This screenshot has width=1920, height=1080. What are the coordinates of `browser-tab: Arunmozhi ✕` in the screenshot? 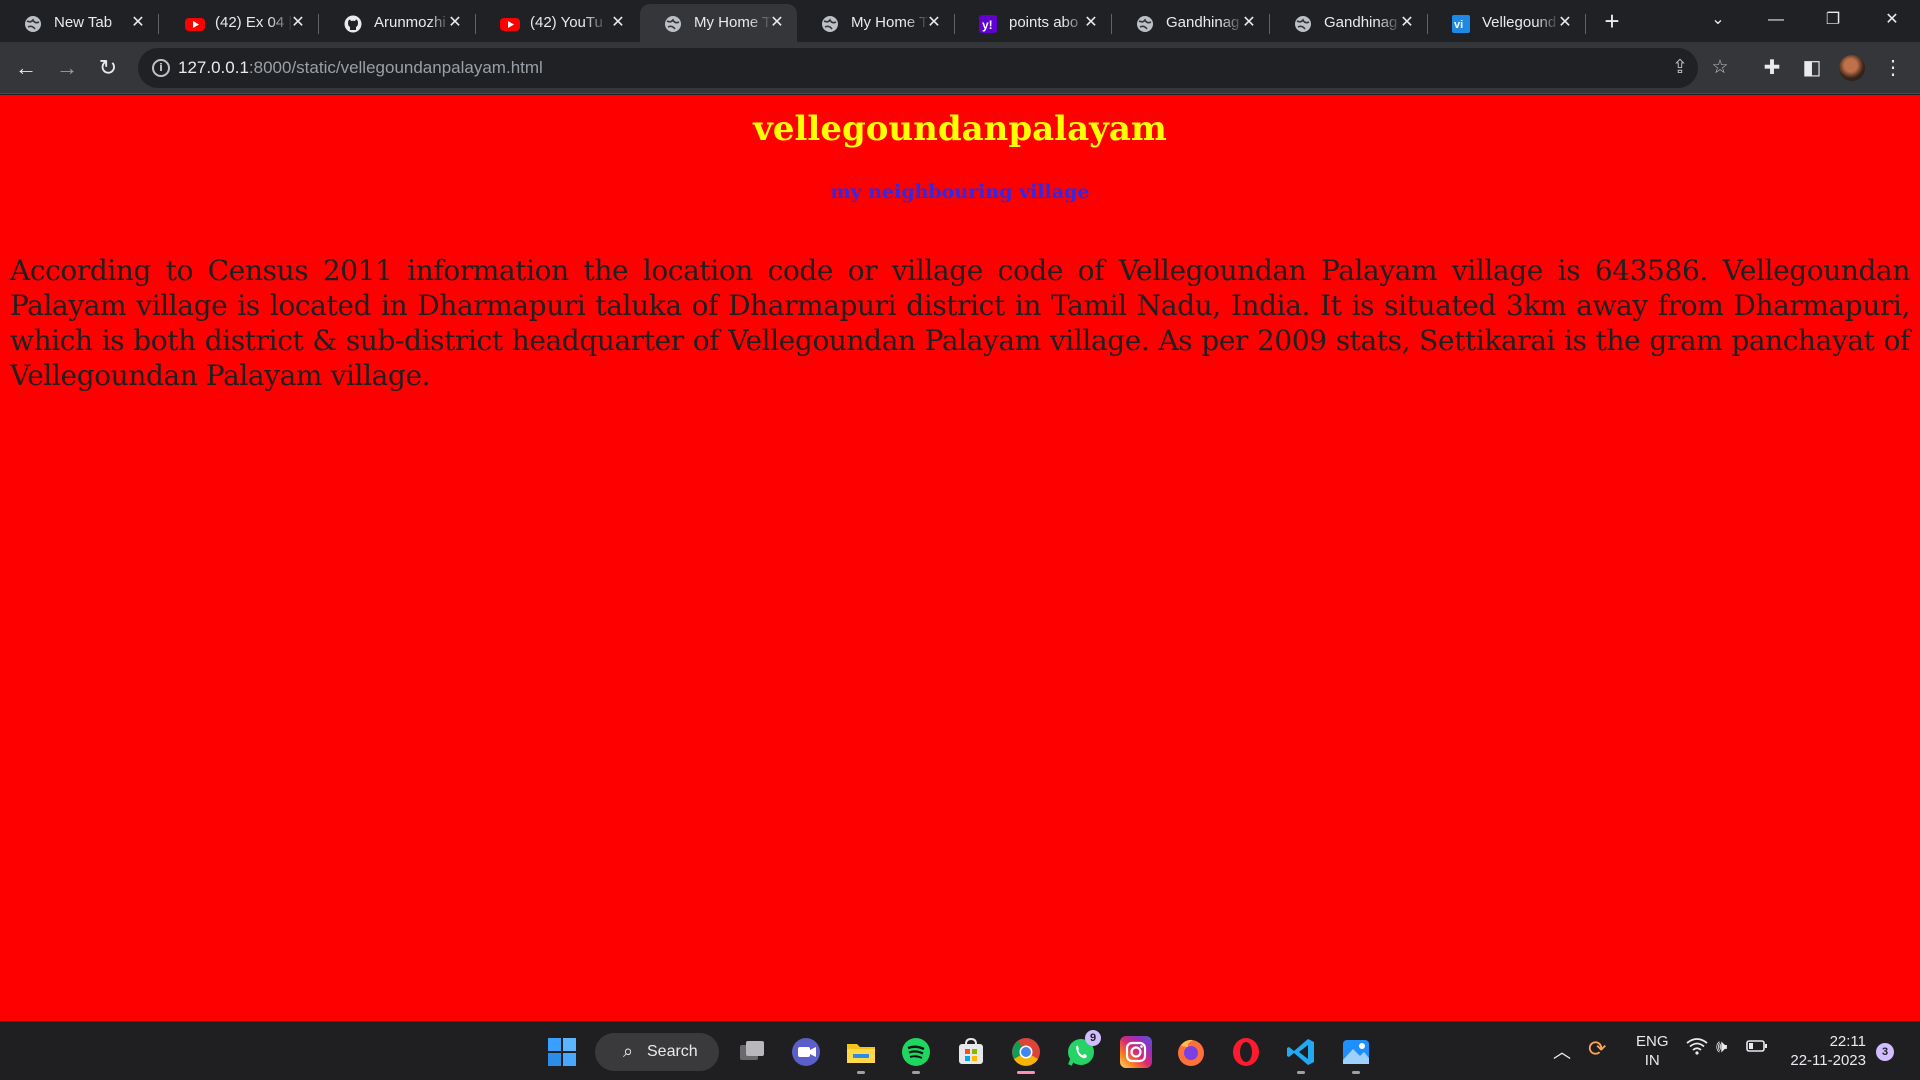 It's located at (398, 23).